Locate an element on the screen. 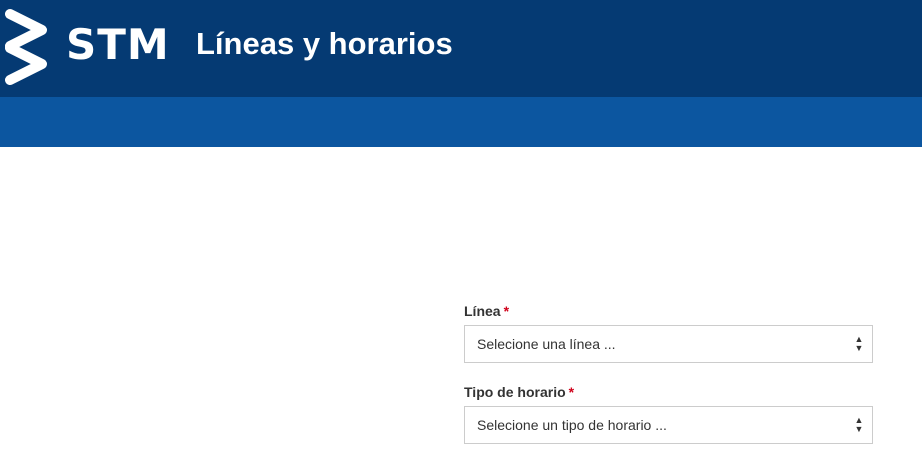  stm-chevron-logo-icon is located at coordinates (26, 47).